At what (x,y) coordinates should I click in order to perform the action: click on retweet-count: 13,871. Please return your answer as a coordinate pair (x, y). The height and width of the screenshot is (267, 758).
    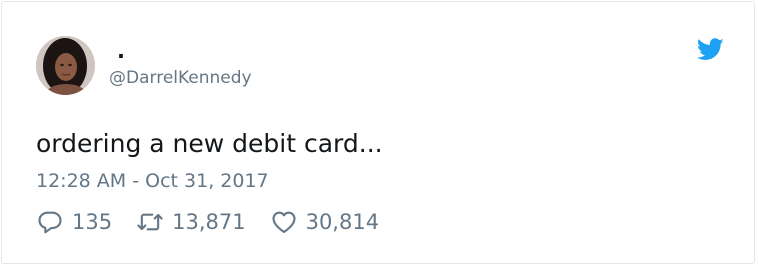
    Looking at the image, I should click on (209, 222).